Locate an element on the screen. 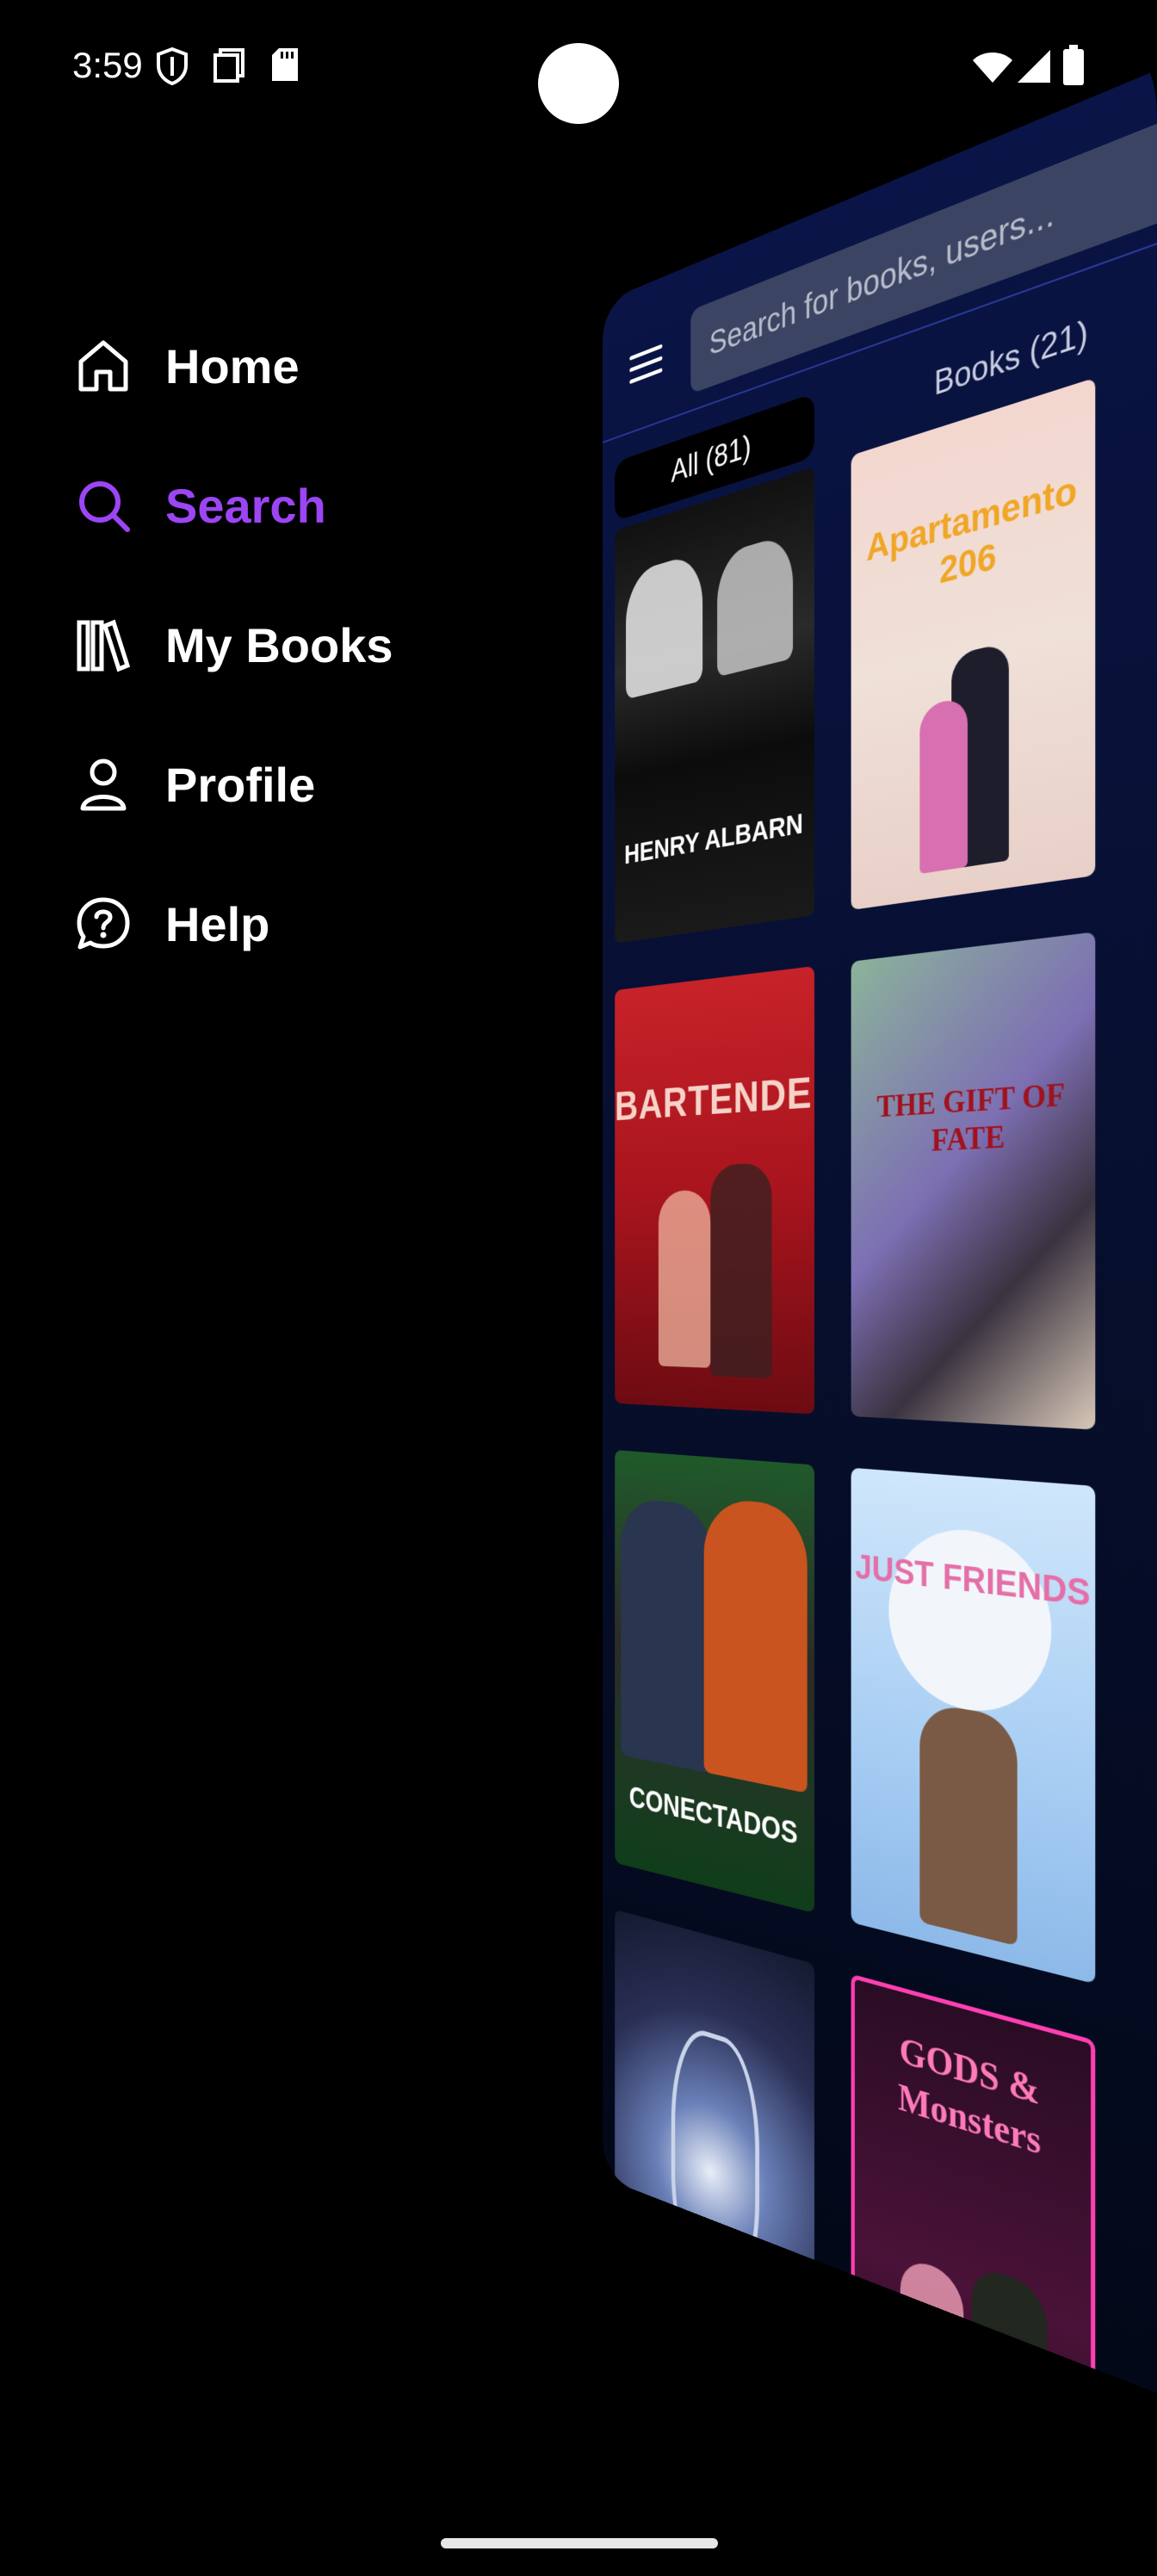  drawer-item-search: Search is located at coordinates (199, 505).